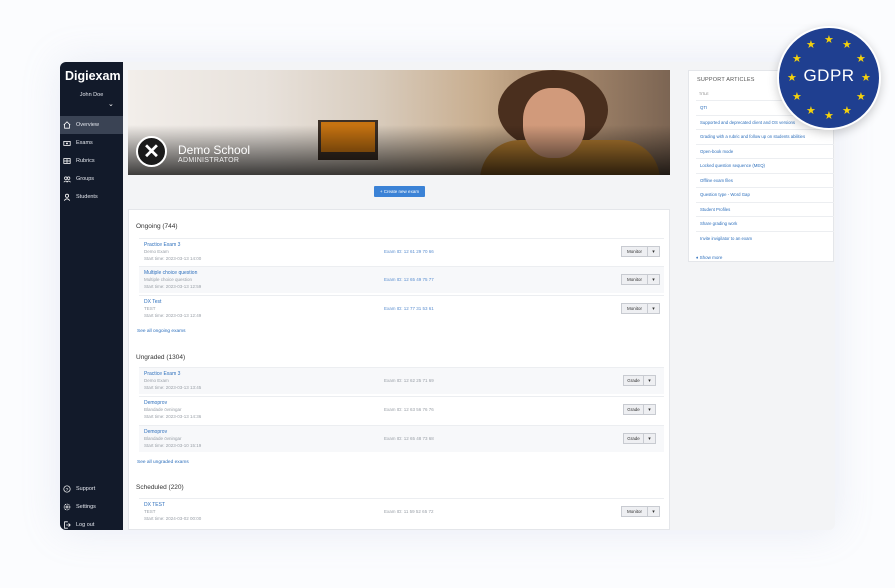 Image resolution: width=895 pixels, height=588 pixels. What do you see at coordinates (765, 165) in the screenshot?
I see `support-article-link: Locked question sequence (MEQ)` at bounding box center [765, 165].